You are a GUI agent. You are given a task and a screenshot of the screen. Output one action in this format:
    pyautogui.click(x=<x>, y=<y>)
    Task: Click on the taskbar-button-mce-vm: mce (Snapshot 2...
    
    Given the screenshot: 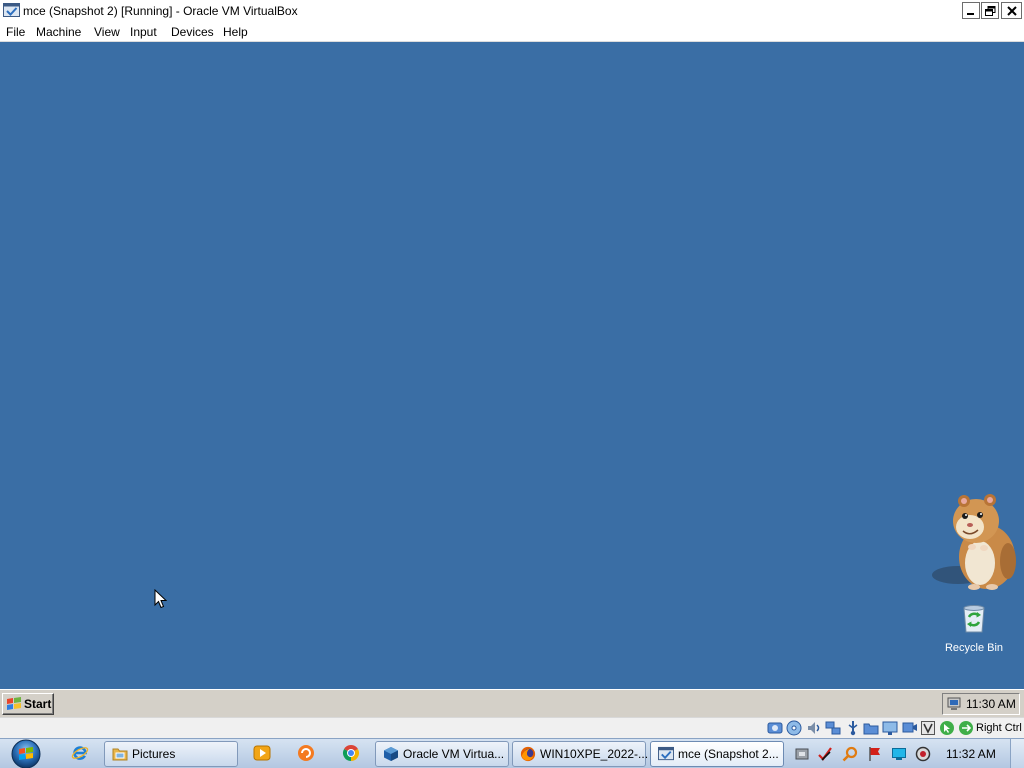 What is the action you would take?
    pyautogui.click(x=717, y=754)
    